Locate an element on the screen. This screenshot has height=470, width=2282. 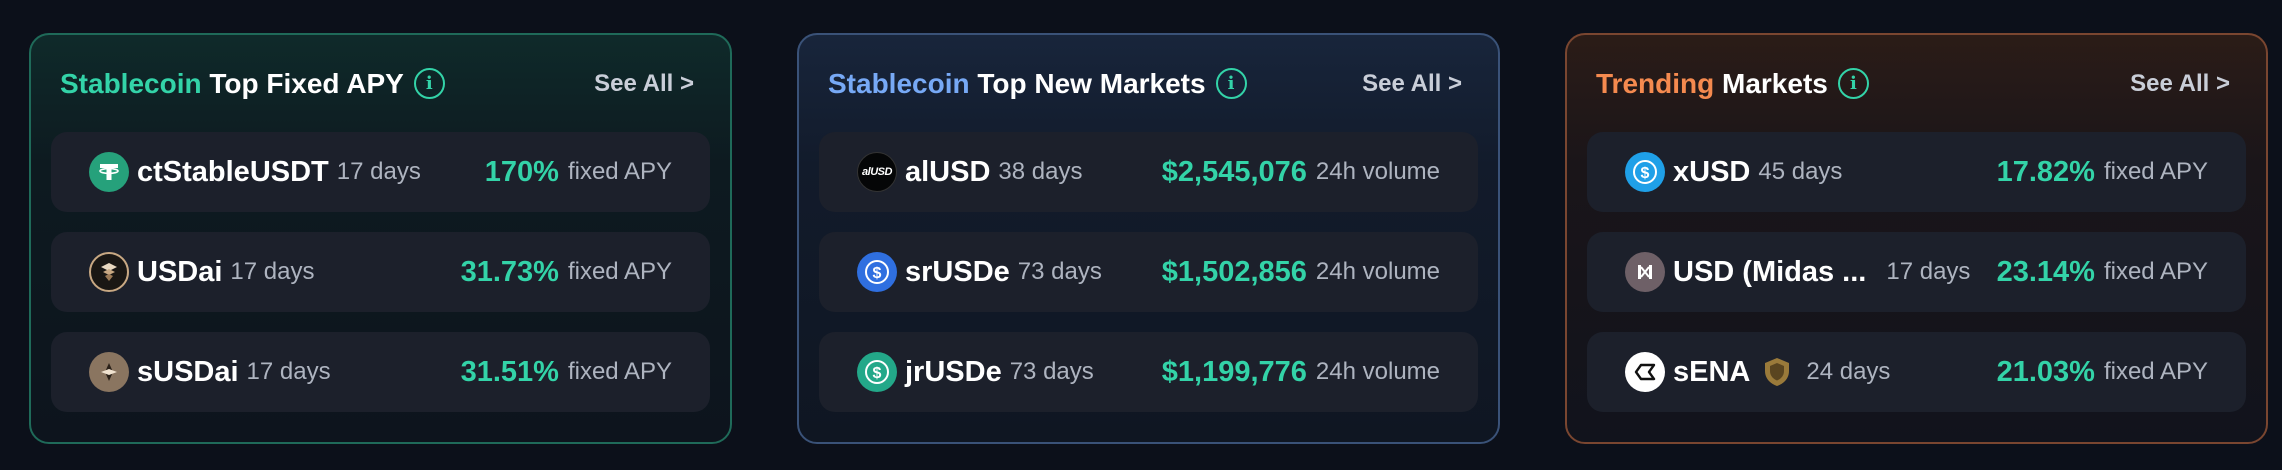
sena-coin-icon is located at coordinates (1645, 372).